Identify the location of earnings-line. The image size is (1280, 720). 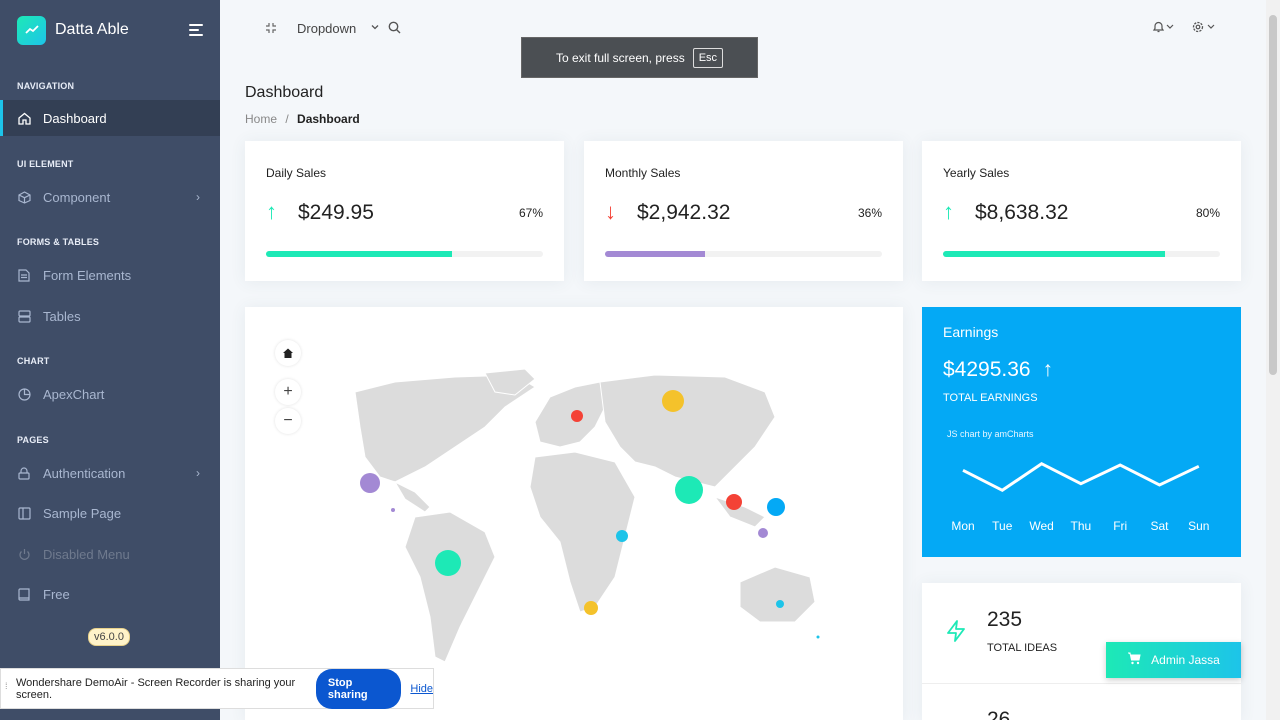
(1081, 477).